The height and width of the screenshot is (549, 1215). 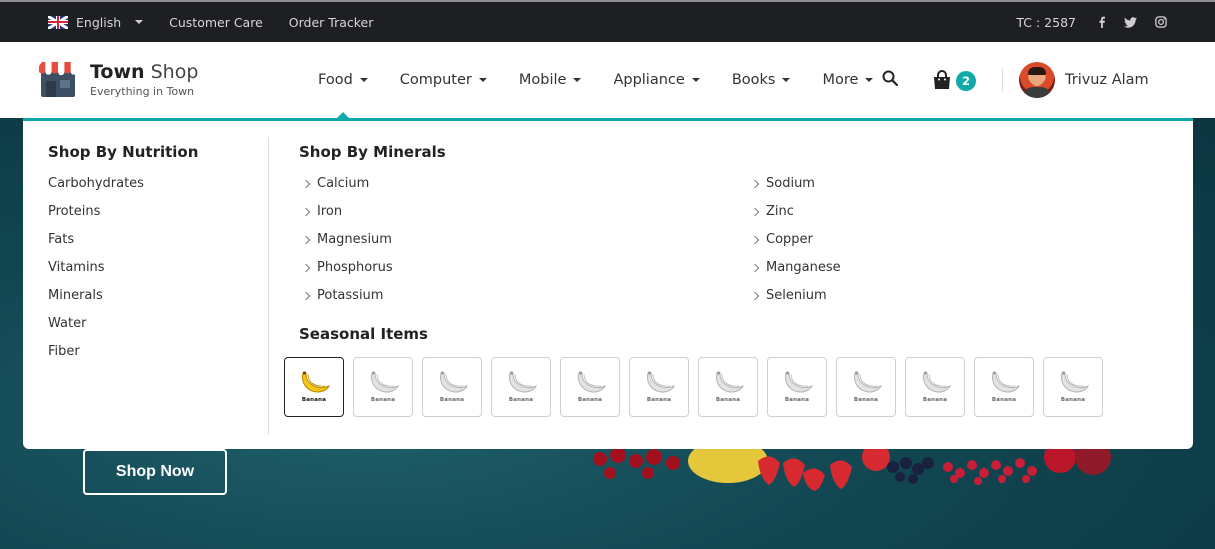 What do you see at coordinates (948, 303) in the screenshot?
I see `mineral-link: Selenium` at bounding box center [948, 303].